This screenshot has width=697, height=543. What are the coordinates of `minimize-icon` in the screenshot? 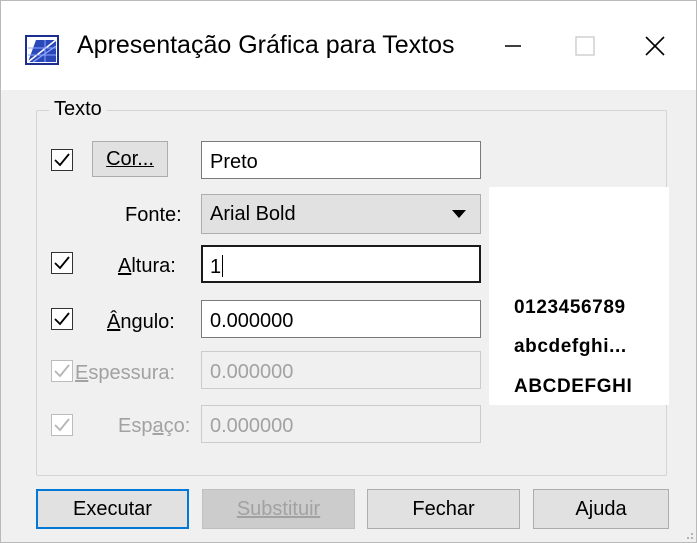 It's located at (513, 45).